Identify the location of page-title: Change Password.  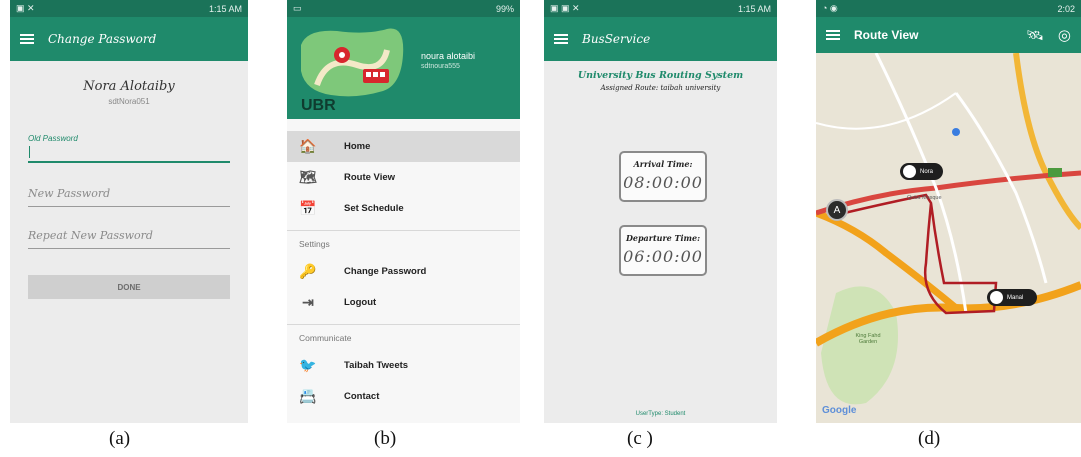
(102, 39).